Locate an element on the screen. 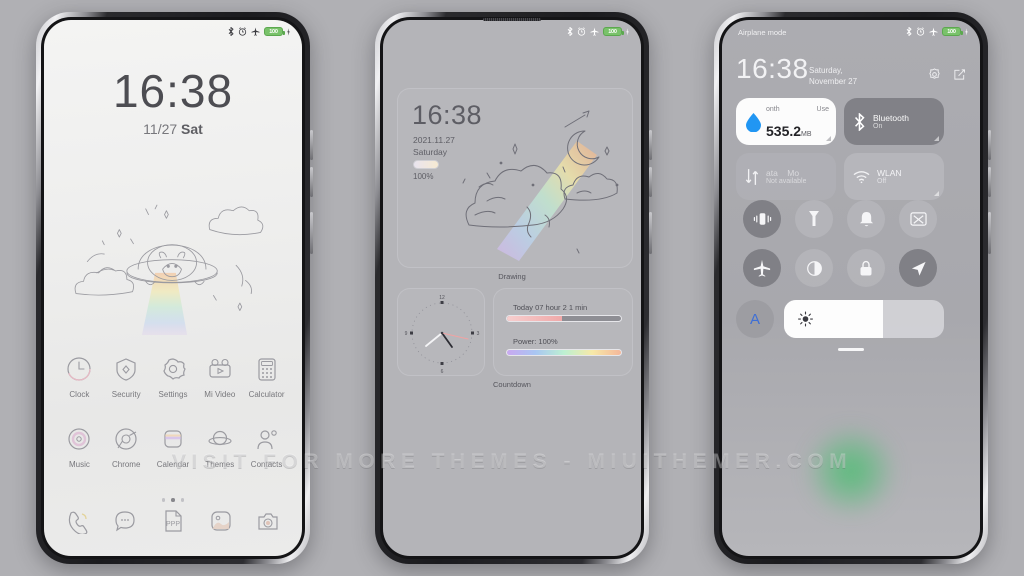 Image resolution: width=1024 pixels, height=576 pixels. app-label: Calendar is located at coordinates (173, 464).